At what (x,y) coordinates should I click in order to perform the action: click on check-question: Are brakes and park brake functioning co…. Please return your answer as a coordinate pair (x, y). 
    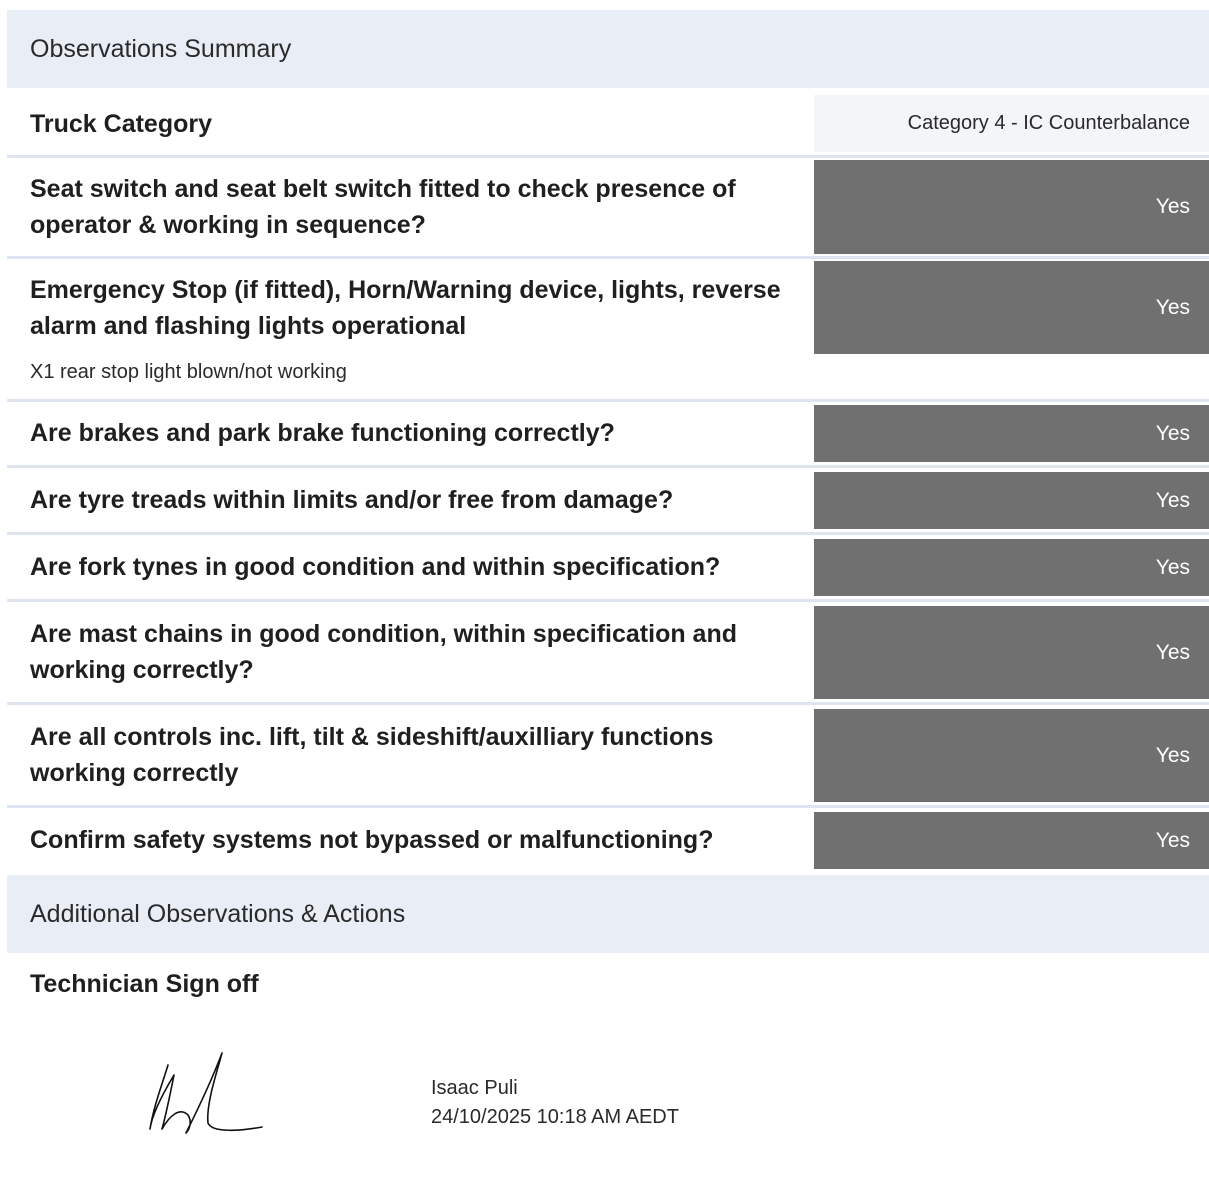
    Looking at the image, I should click on (322, 433).